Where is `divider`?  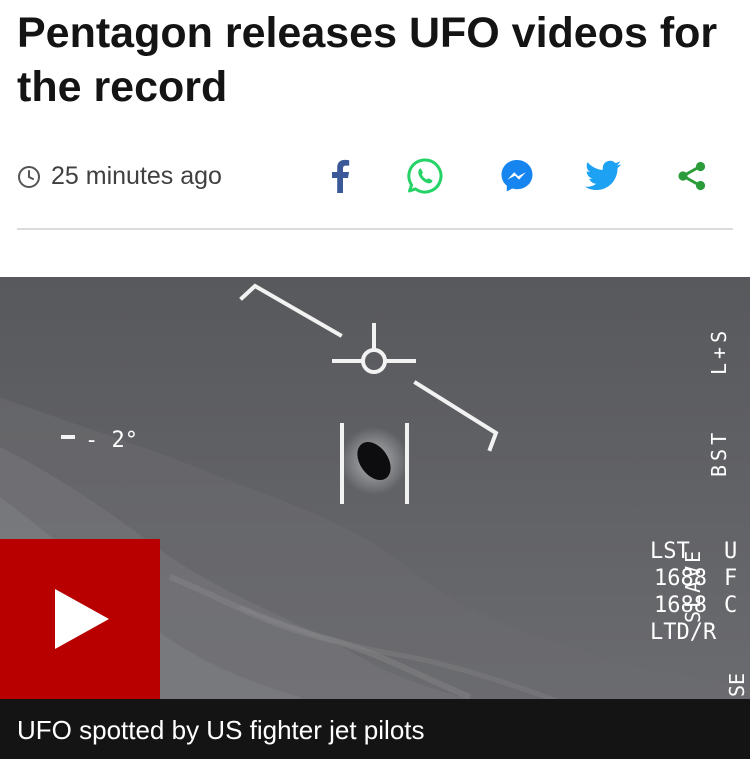 divider is located at coordinates (375, 229).